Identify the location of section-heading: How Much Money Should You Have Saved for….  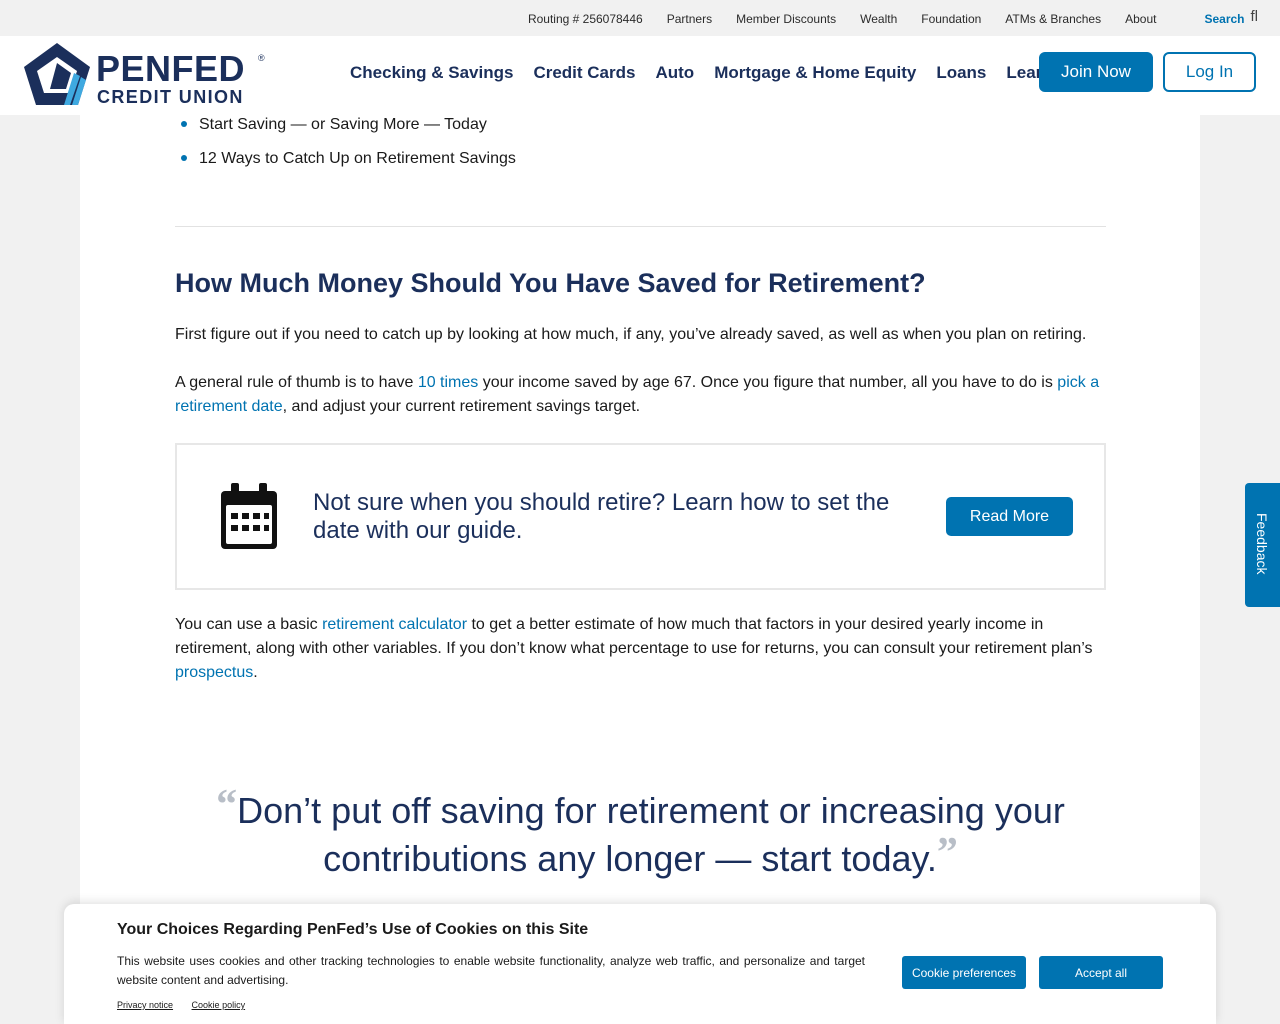
(550, 283).